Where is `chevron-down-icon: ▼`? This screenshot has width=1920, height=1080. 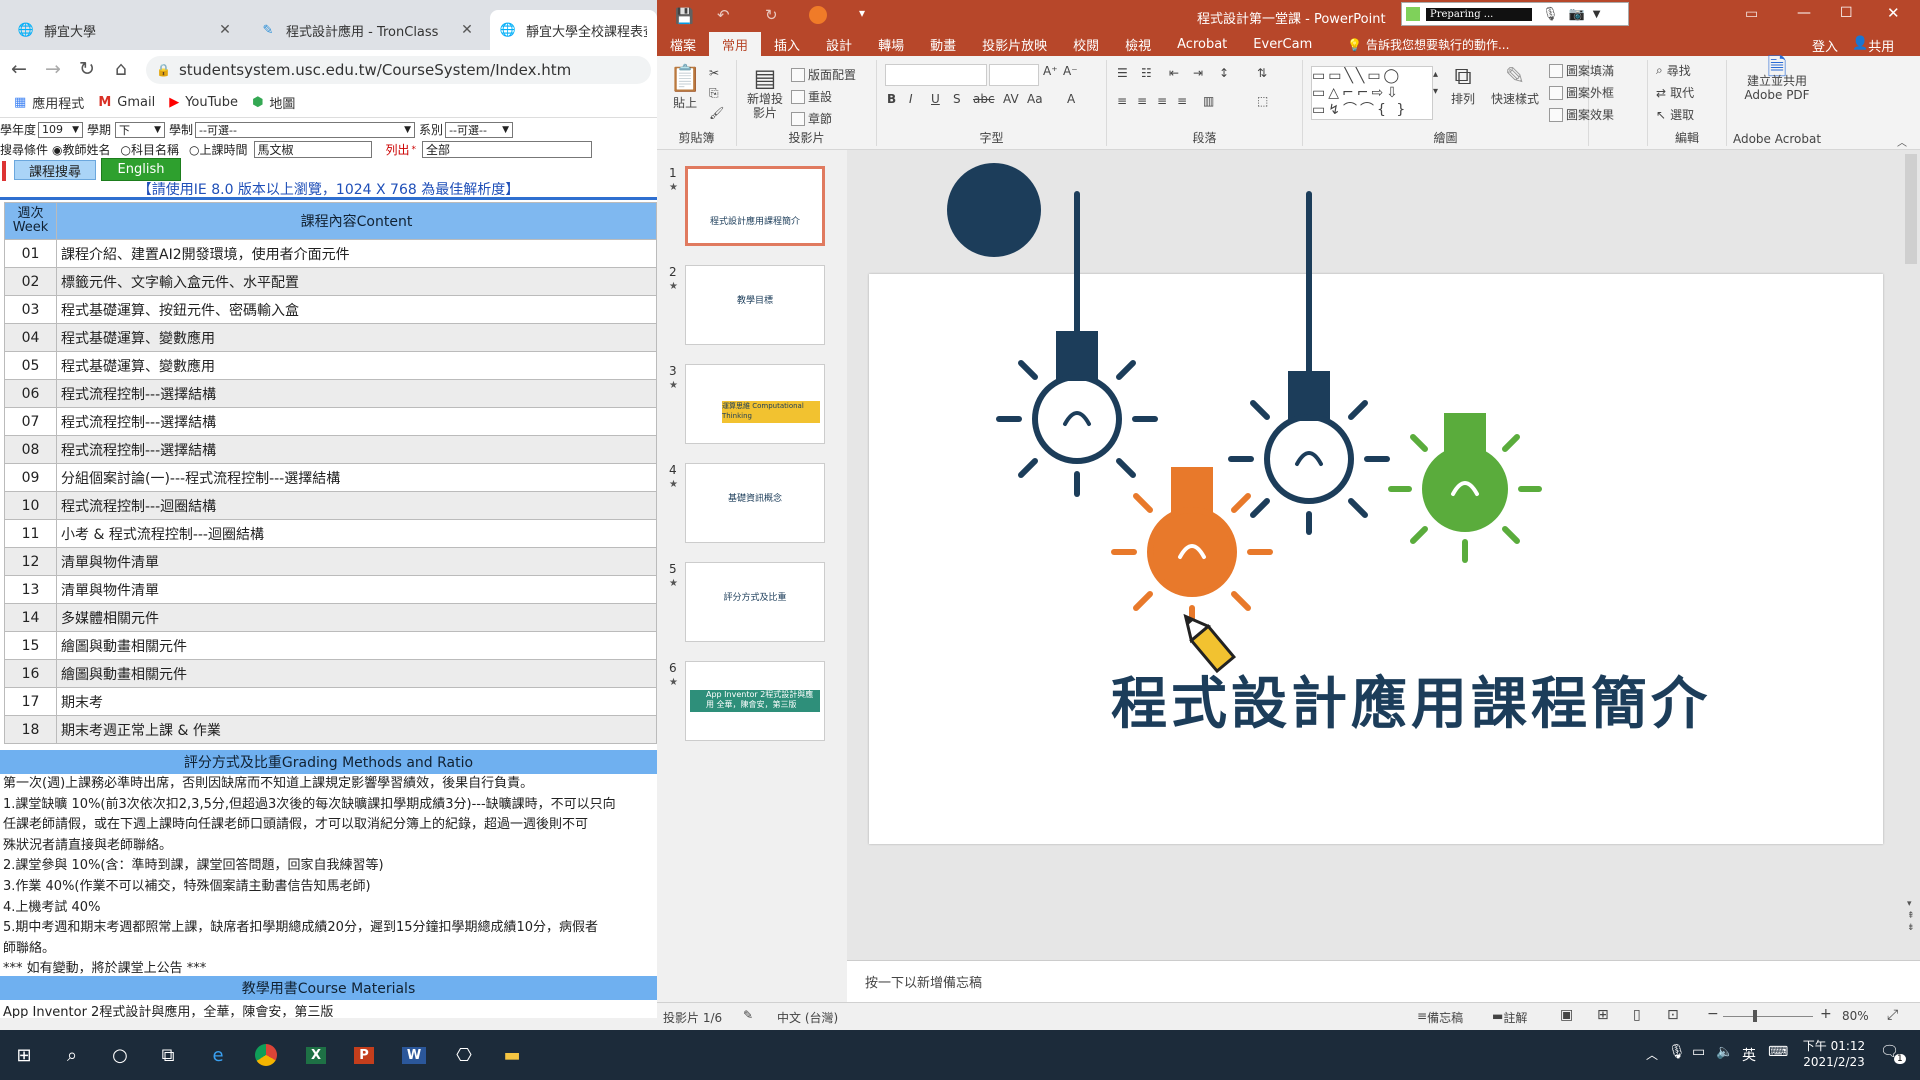 chevron-down-icon: ▼ is located at coordinates (1597, 14).